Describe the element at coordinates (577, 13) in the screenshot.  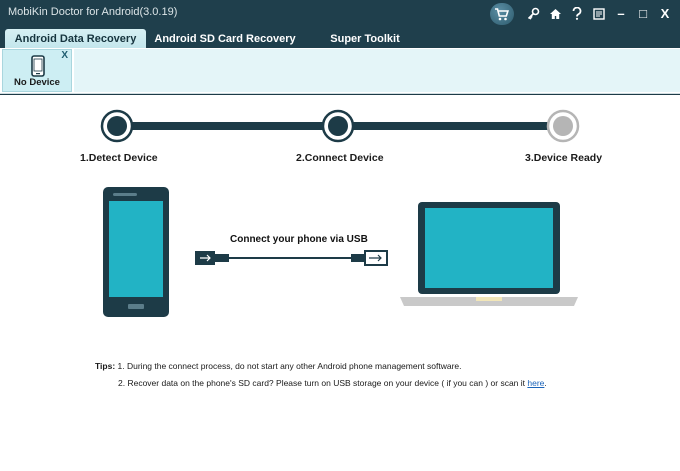
I see `help-icon` at that location.